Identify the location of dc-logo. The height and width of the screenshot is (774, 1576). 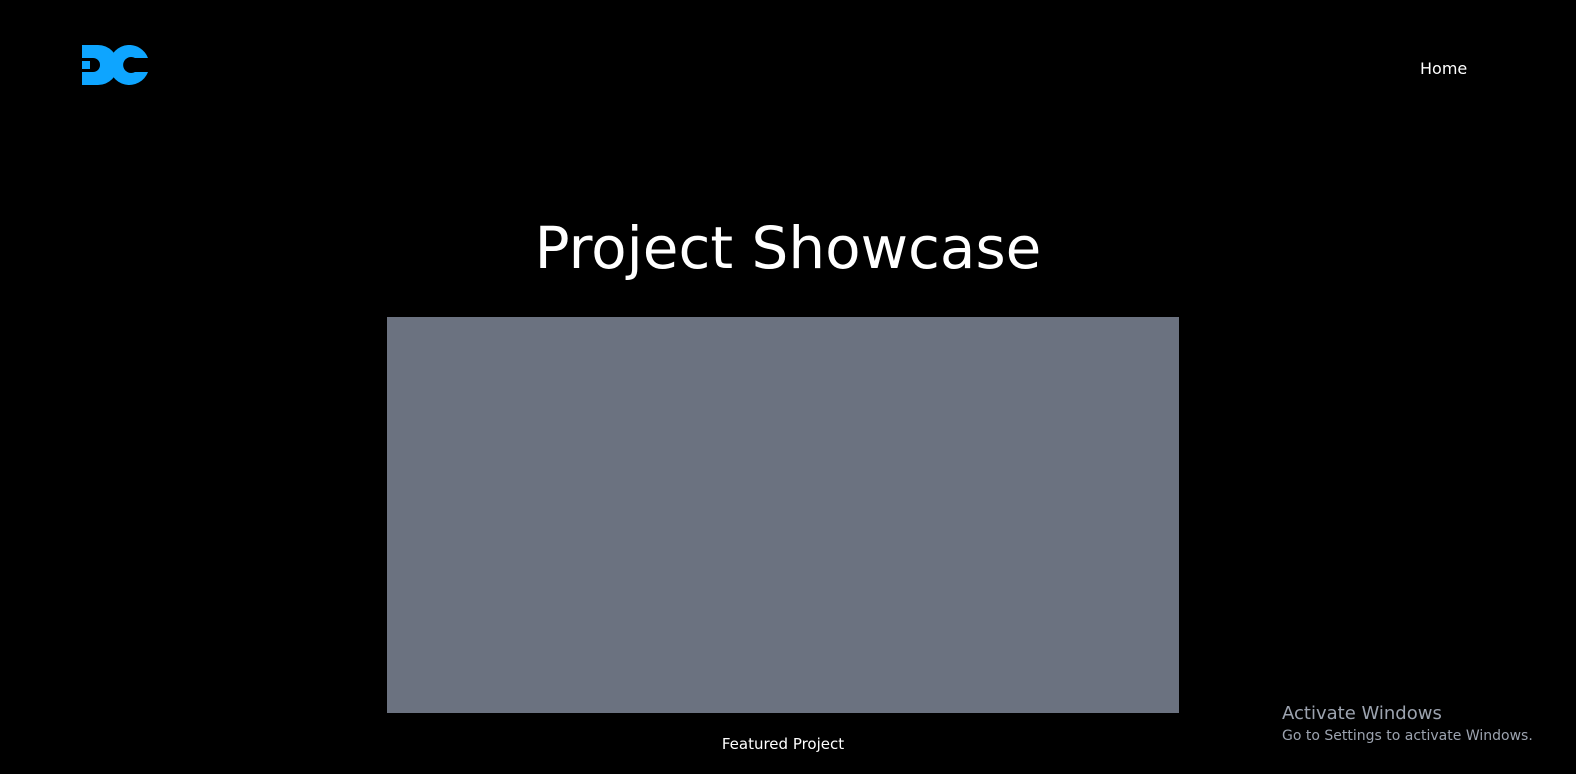
(115, 65).